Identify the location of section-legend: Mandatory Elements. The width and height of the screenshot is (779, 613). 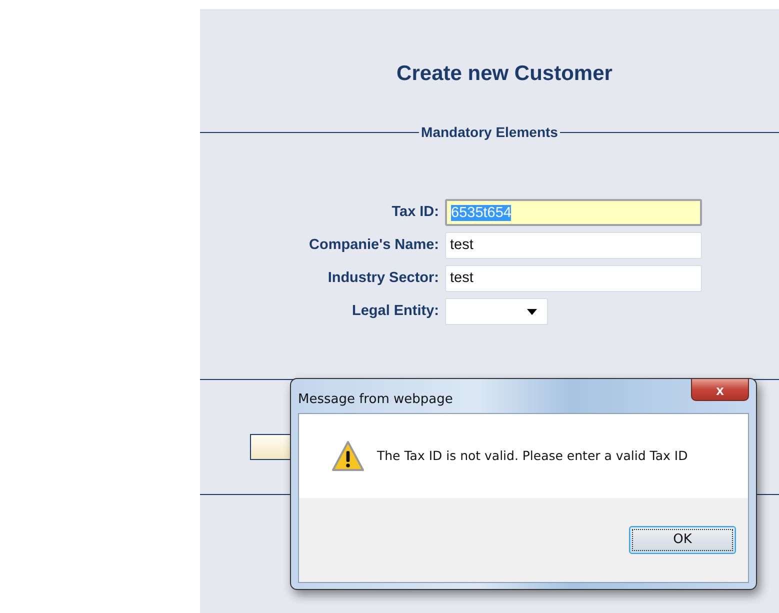
(489, 133).